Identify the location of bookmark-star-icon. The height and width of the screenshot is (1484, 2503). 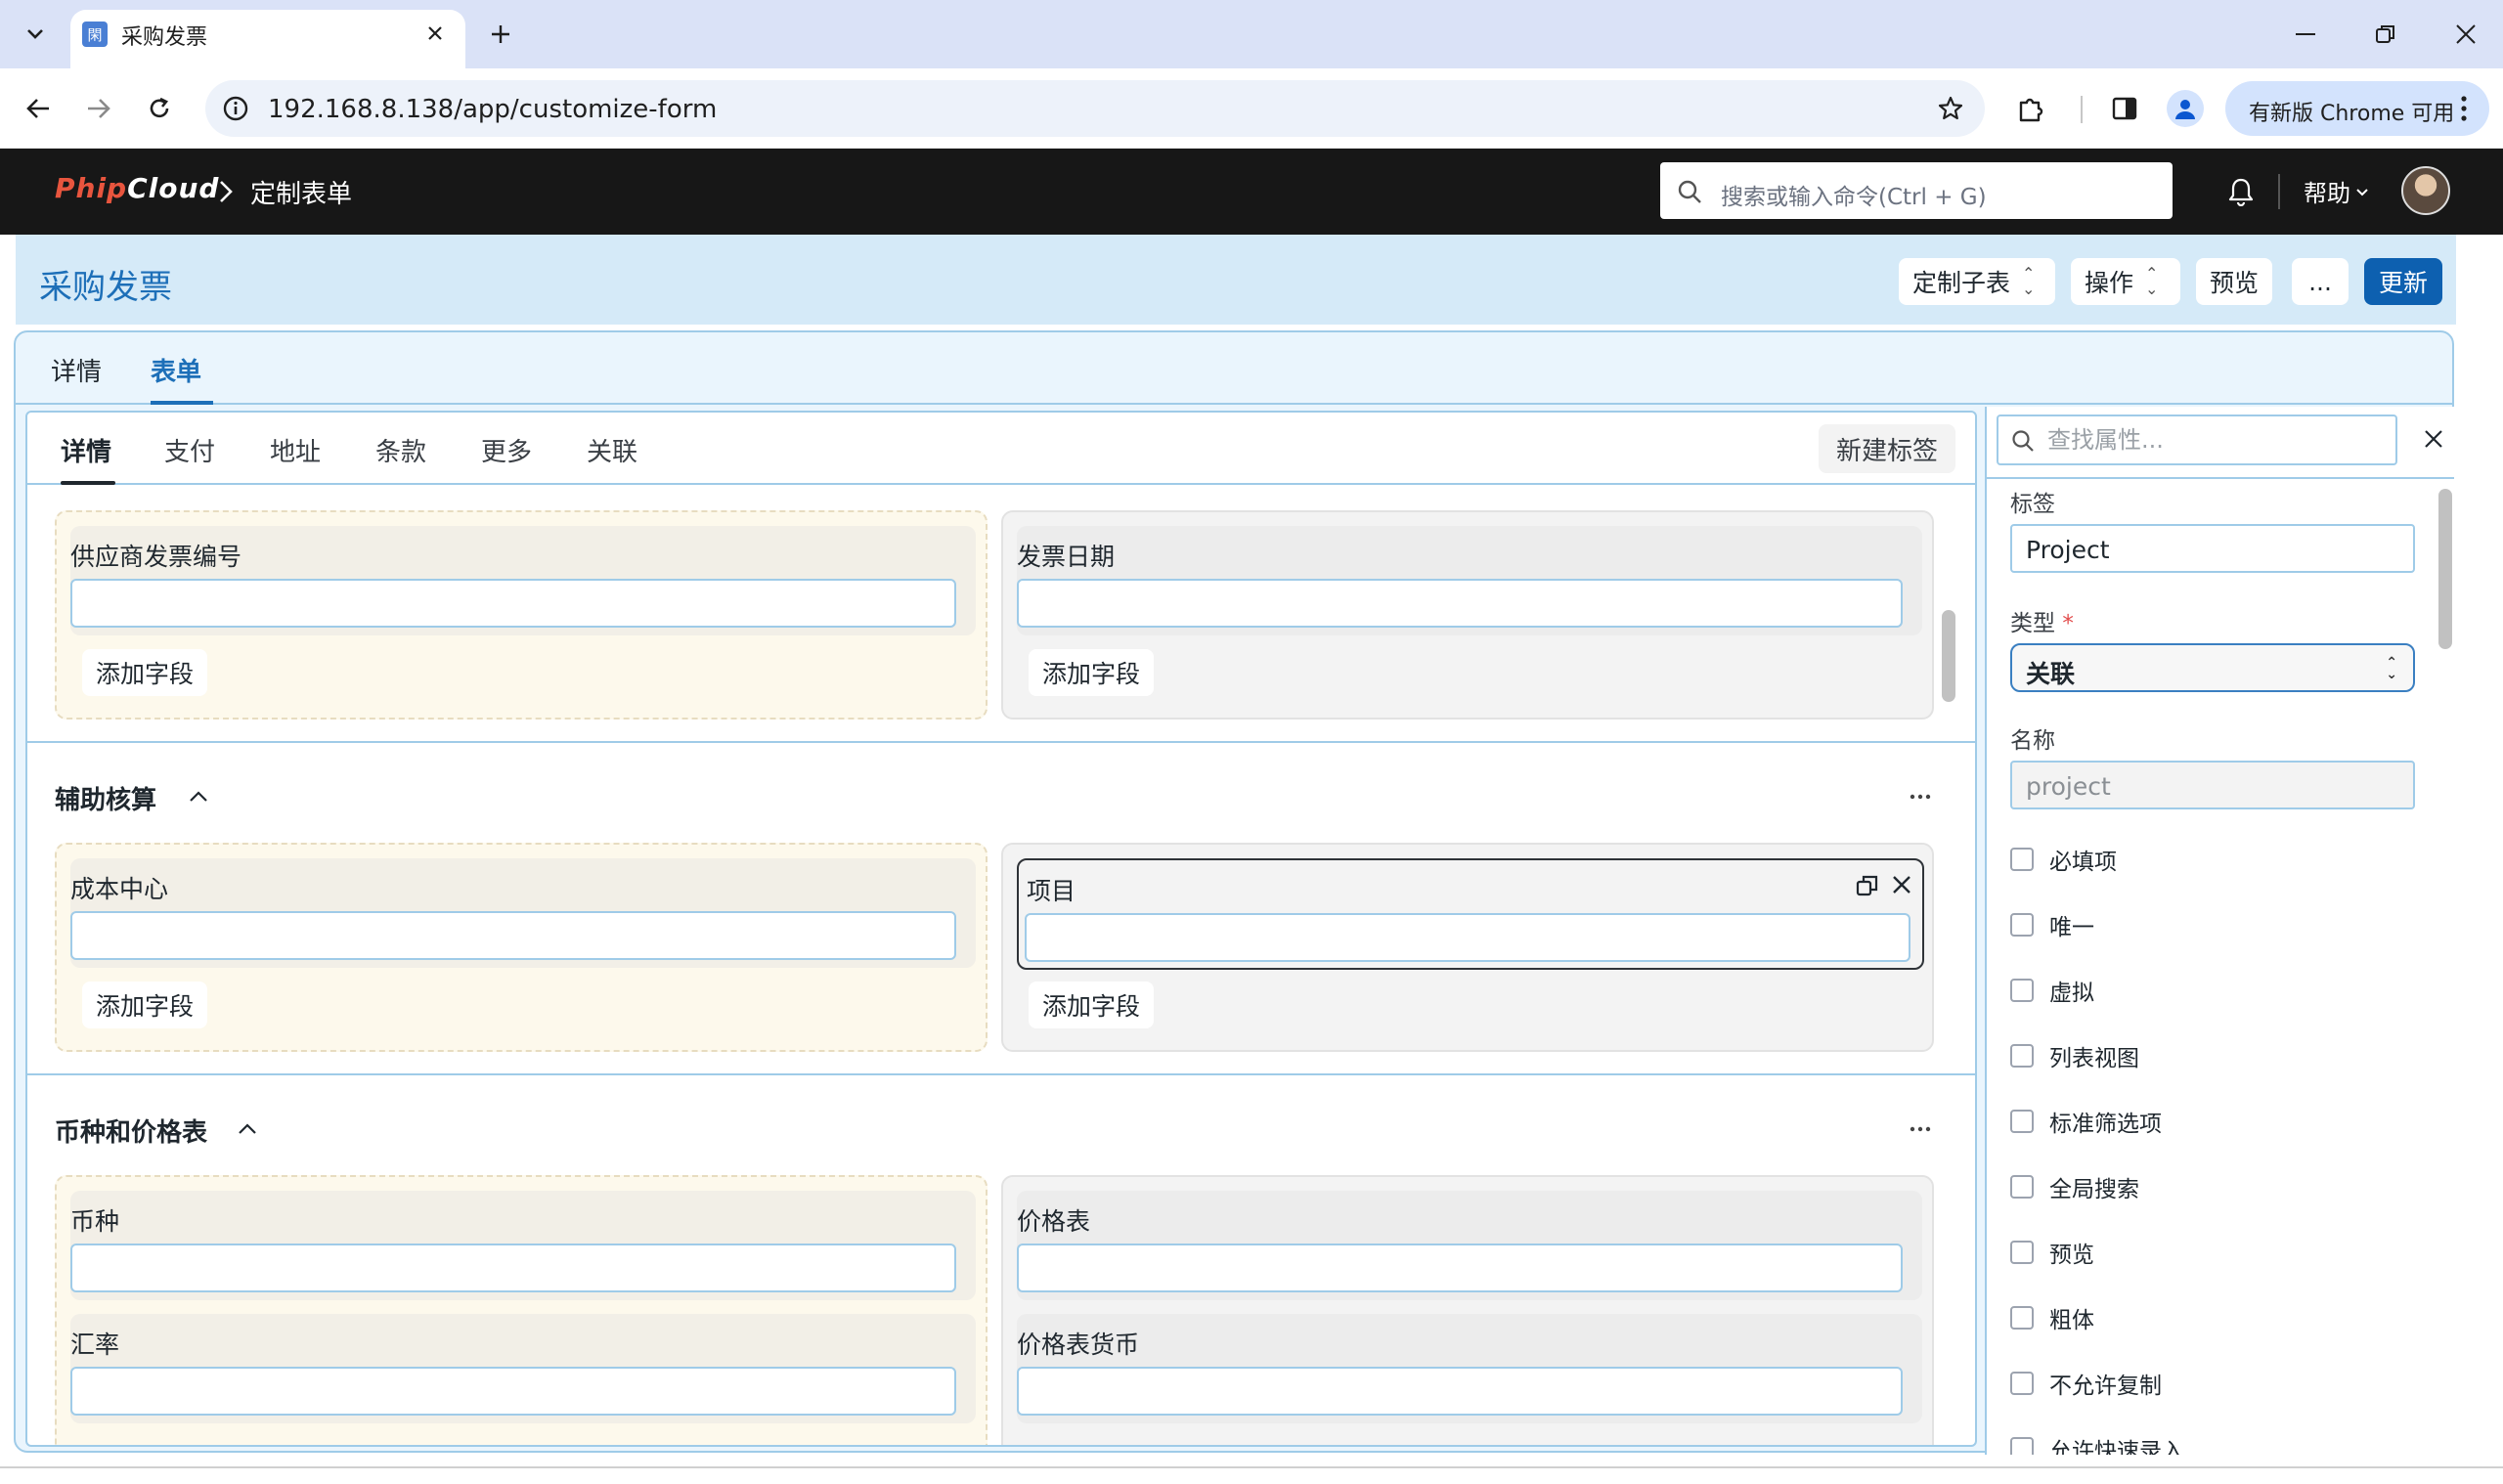
(1950, 108).